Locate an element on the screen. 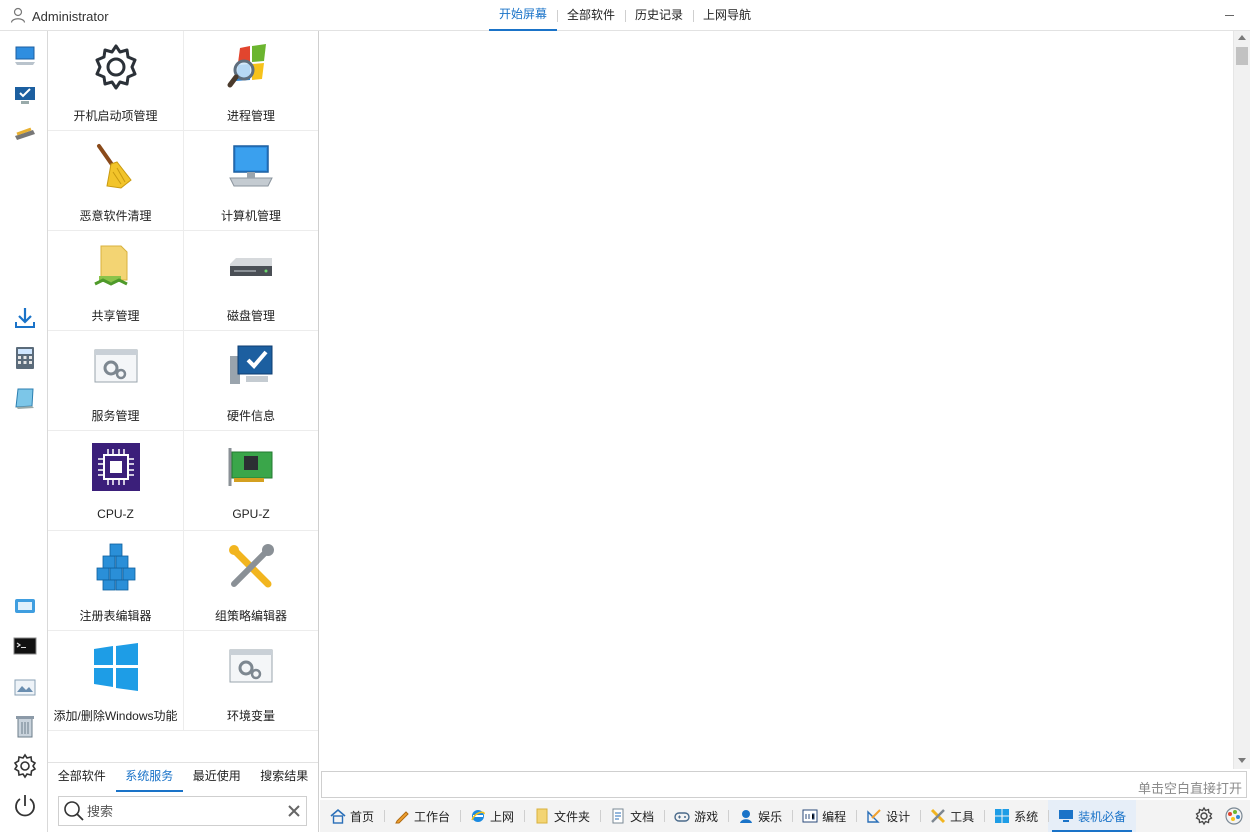 This screenshot has width=1250, height=832. quick-launch-strip is located at coordinates (24, 431).